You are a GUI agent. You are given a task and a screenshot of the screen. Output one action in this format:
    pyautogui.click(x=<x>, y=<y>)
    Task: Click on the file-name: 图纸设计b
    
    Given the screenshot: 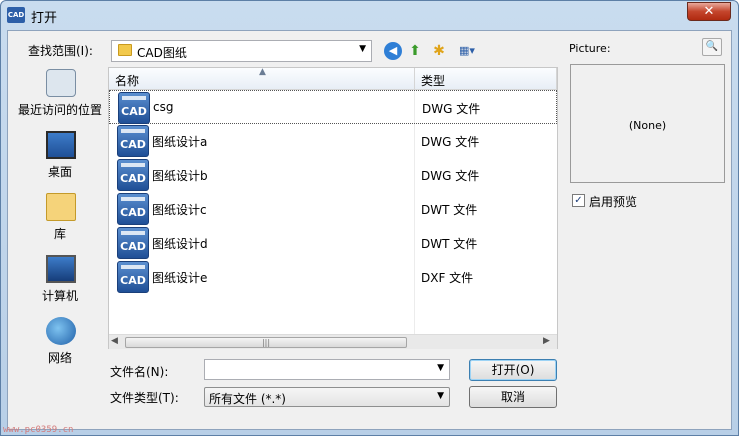 What is the action you would take?
    pyautogui.click(x=180, y=176)
    